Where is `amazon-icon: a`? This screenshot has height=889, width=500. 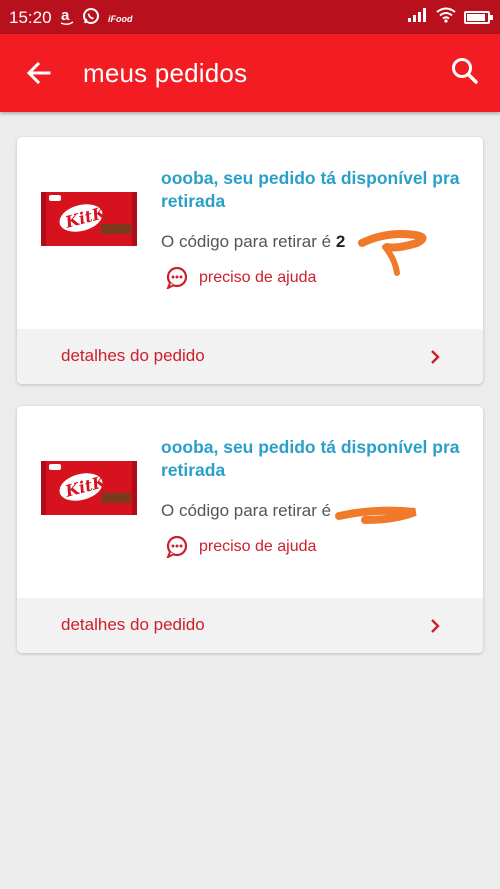
amazon-icon: a is located at coordinates (67, 18).